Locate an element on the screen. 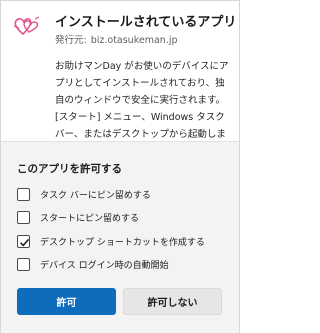 This screenshot has height=333, width=320. desktop-shortcut-checkbox is located at coordinates (23, 241).